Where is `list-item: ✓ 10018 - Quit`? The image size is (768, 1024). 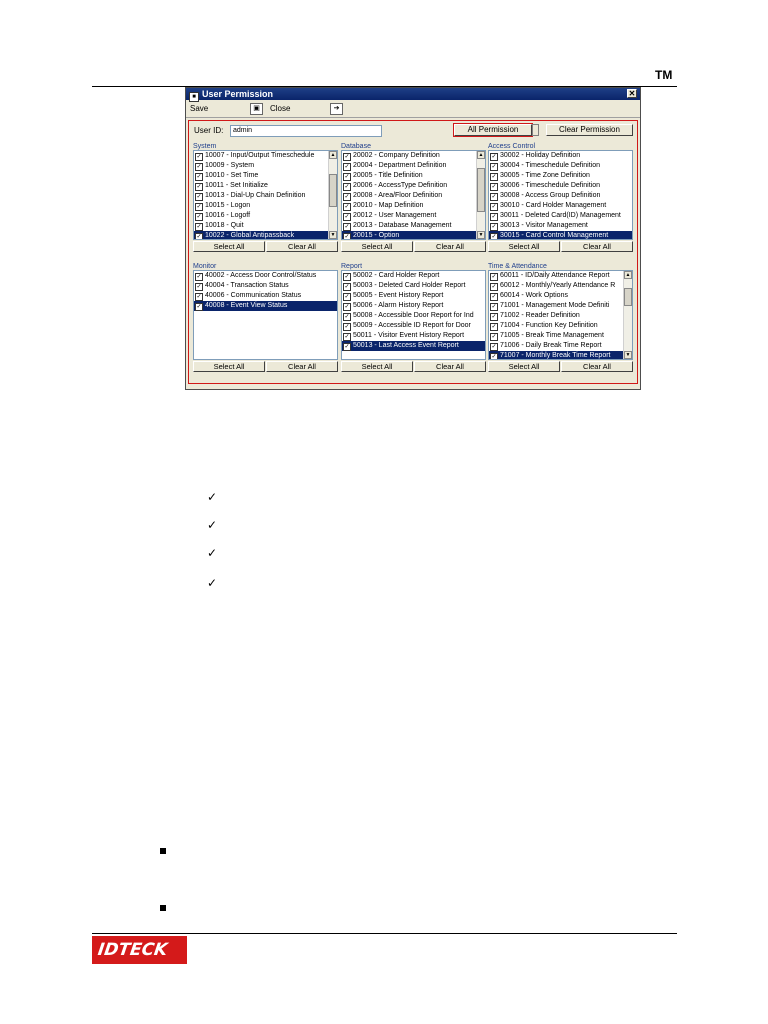 list-item: ✓ 10018 - Quit is located at coordinates (261, 226).